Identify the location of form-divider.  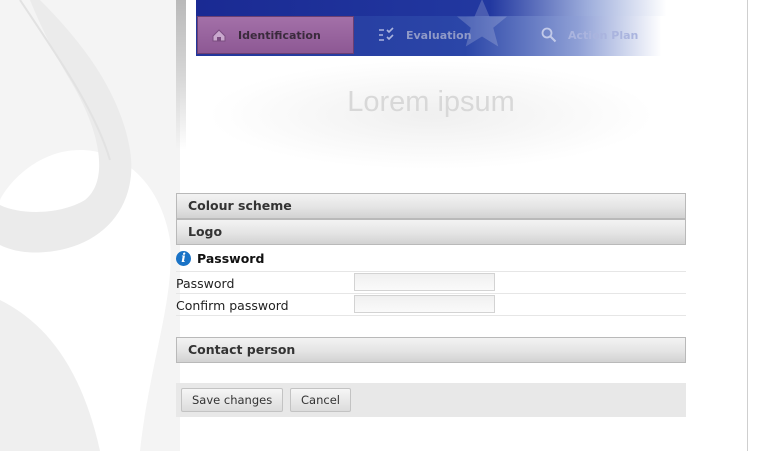
(431, 315).